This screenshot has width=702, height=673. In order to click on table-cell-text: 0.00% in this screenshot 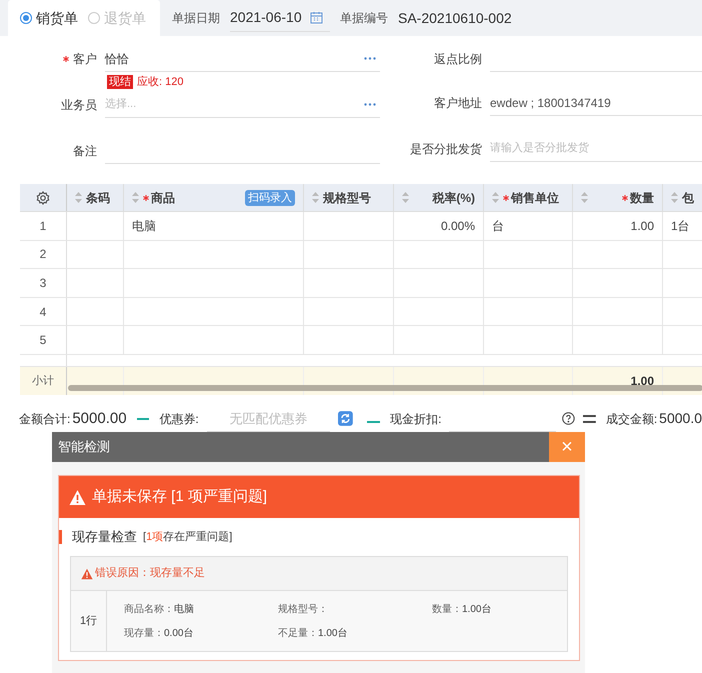, I will do `click(457, 226)`.